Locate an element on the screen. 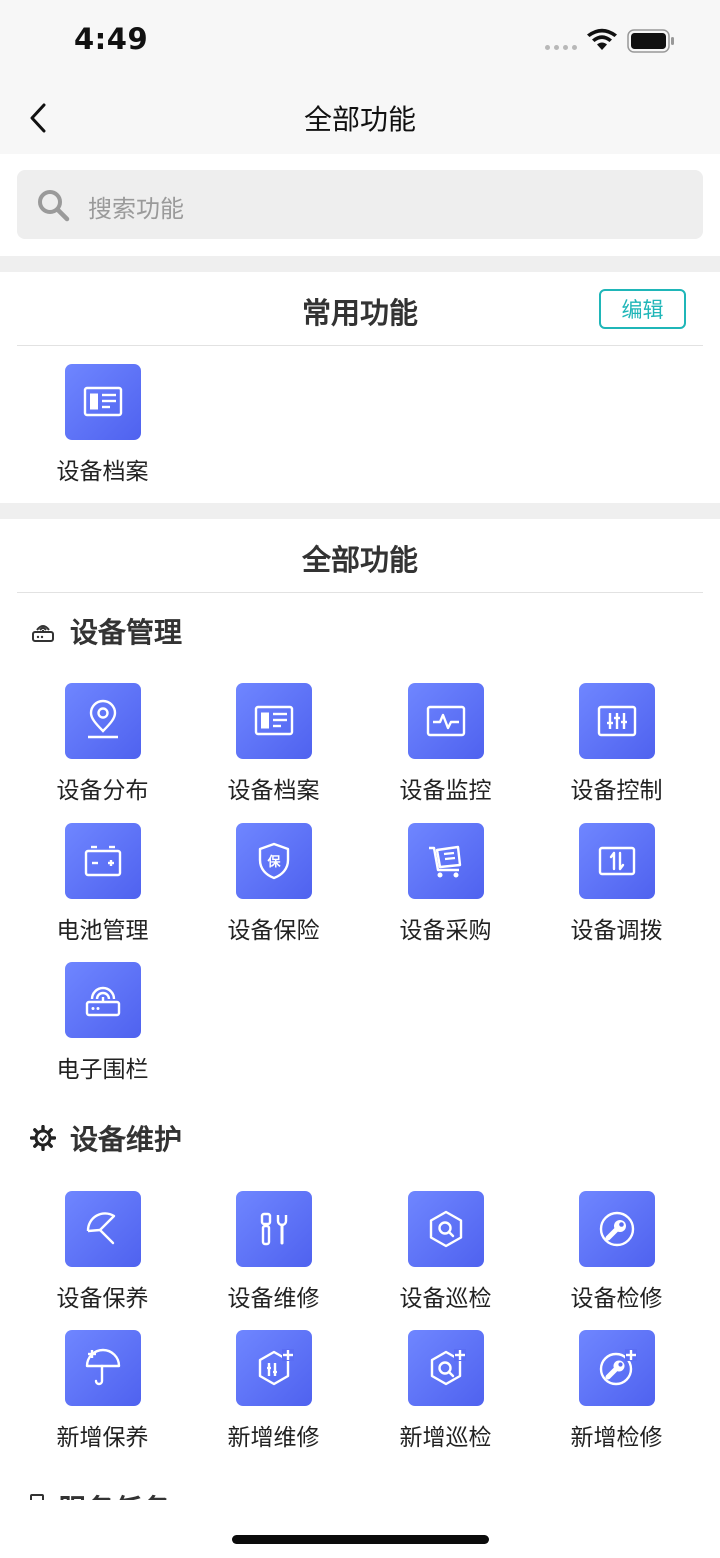 The height and width of the screenshot is (1558, 720). search-section: 搜索功能 is located at coordinates (360, 205).